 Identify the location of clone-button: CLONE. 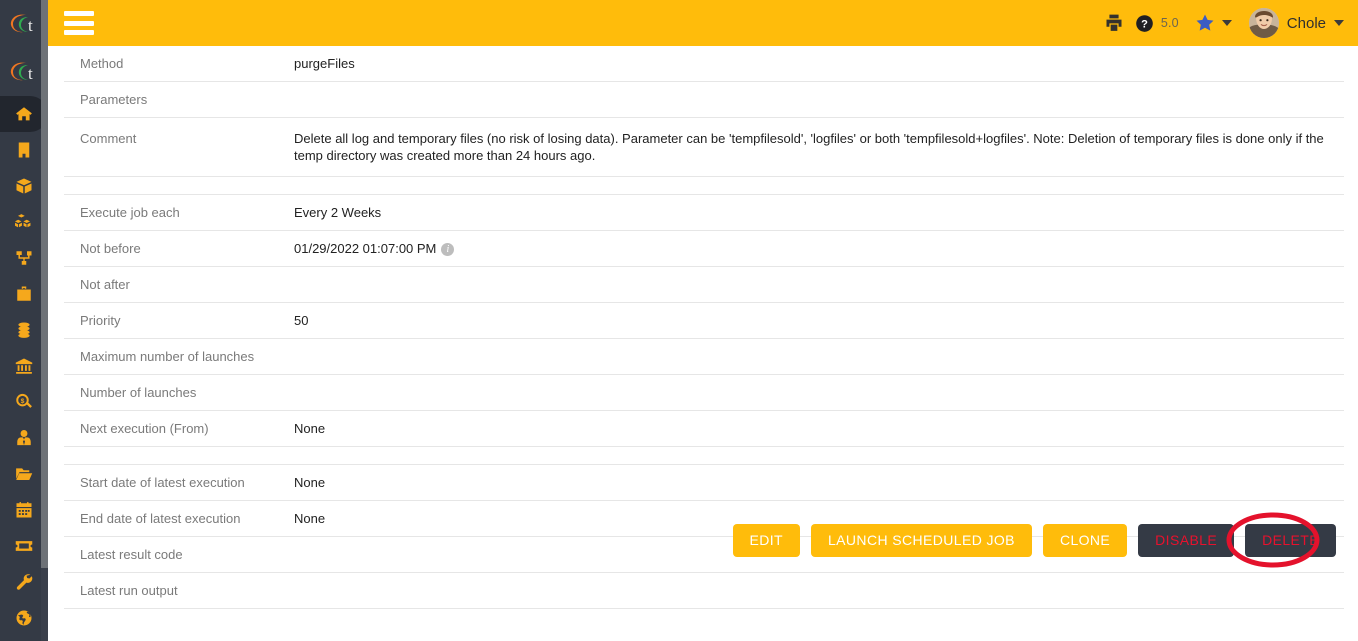
(1085, 540).